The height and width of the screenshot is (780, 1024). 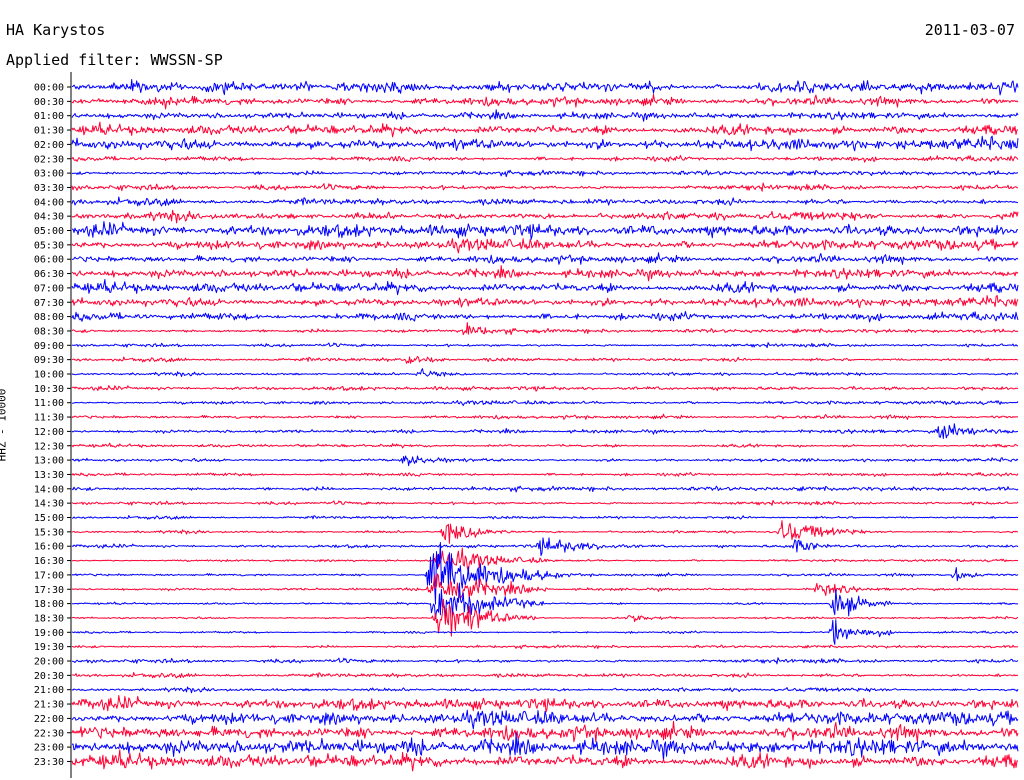 I want to click on row-tick-label: 04:00, so click(x=49, y=202).